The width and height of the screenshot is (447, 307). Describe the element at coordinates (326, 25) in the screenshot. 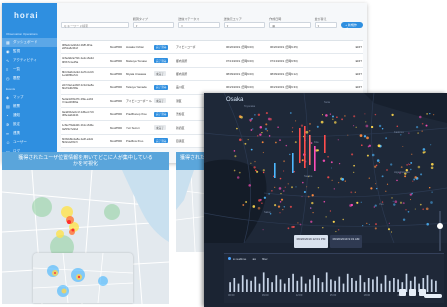

I see `sort-select: ▾` at that location.